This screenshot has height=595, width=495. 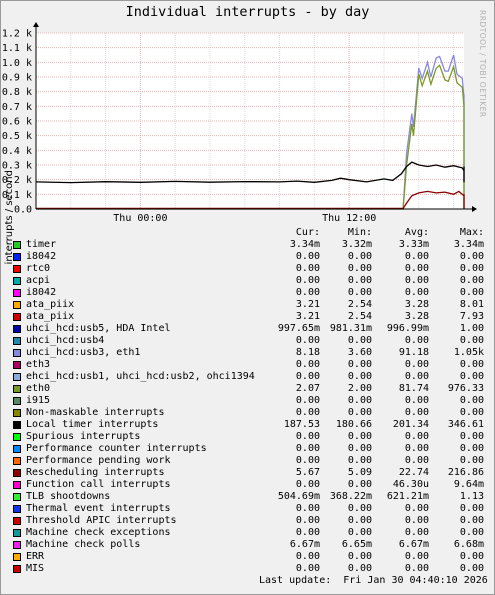 I want to click on legend-series-name: uhci_hcd:usb3, eth1, so click(x=83, y=352).